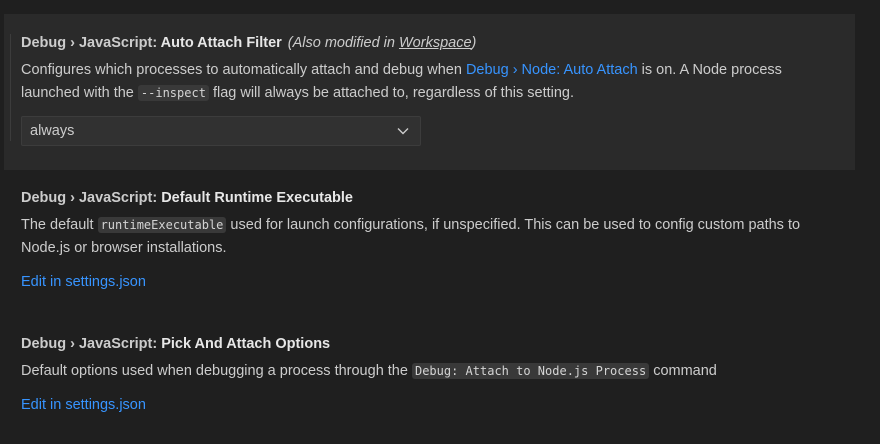 The height and width of the screenshot is (444, 880). I want to click on inline-code: runtimeExecutable, so click(162, 225).